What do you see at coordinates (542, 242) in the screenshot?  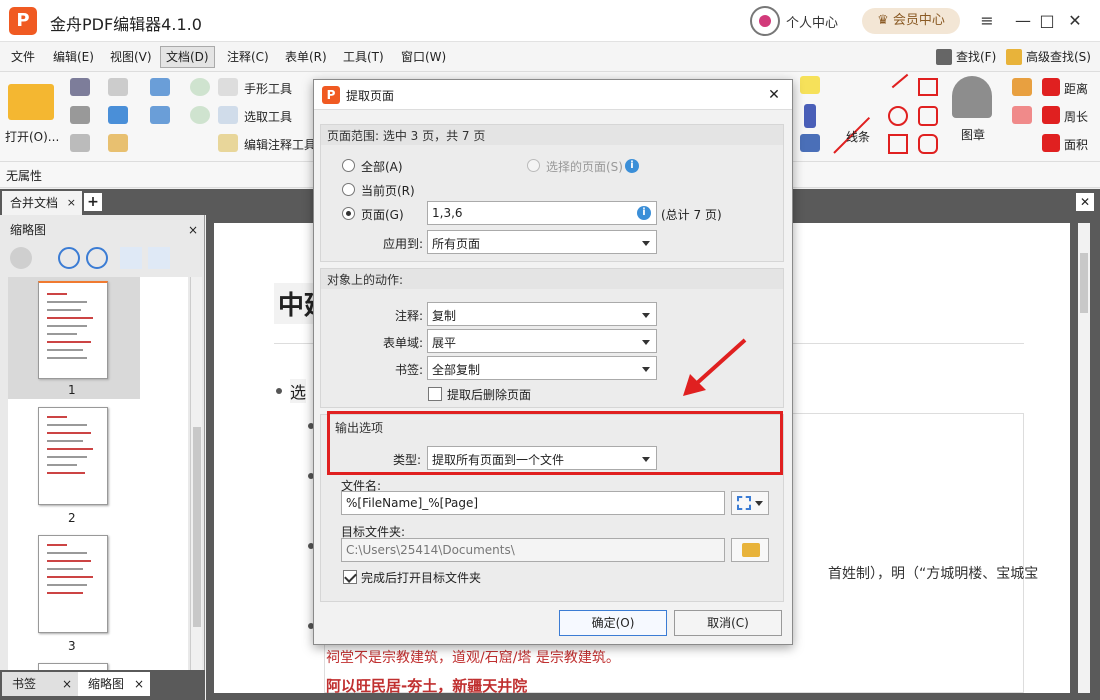 I see `apply-to-select: 所有页面` at bounding box center [542, 242].